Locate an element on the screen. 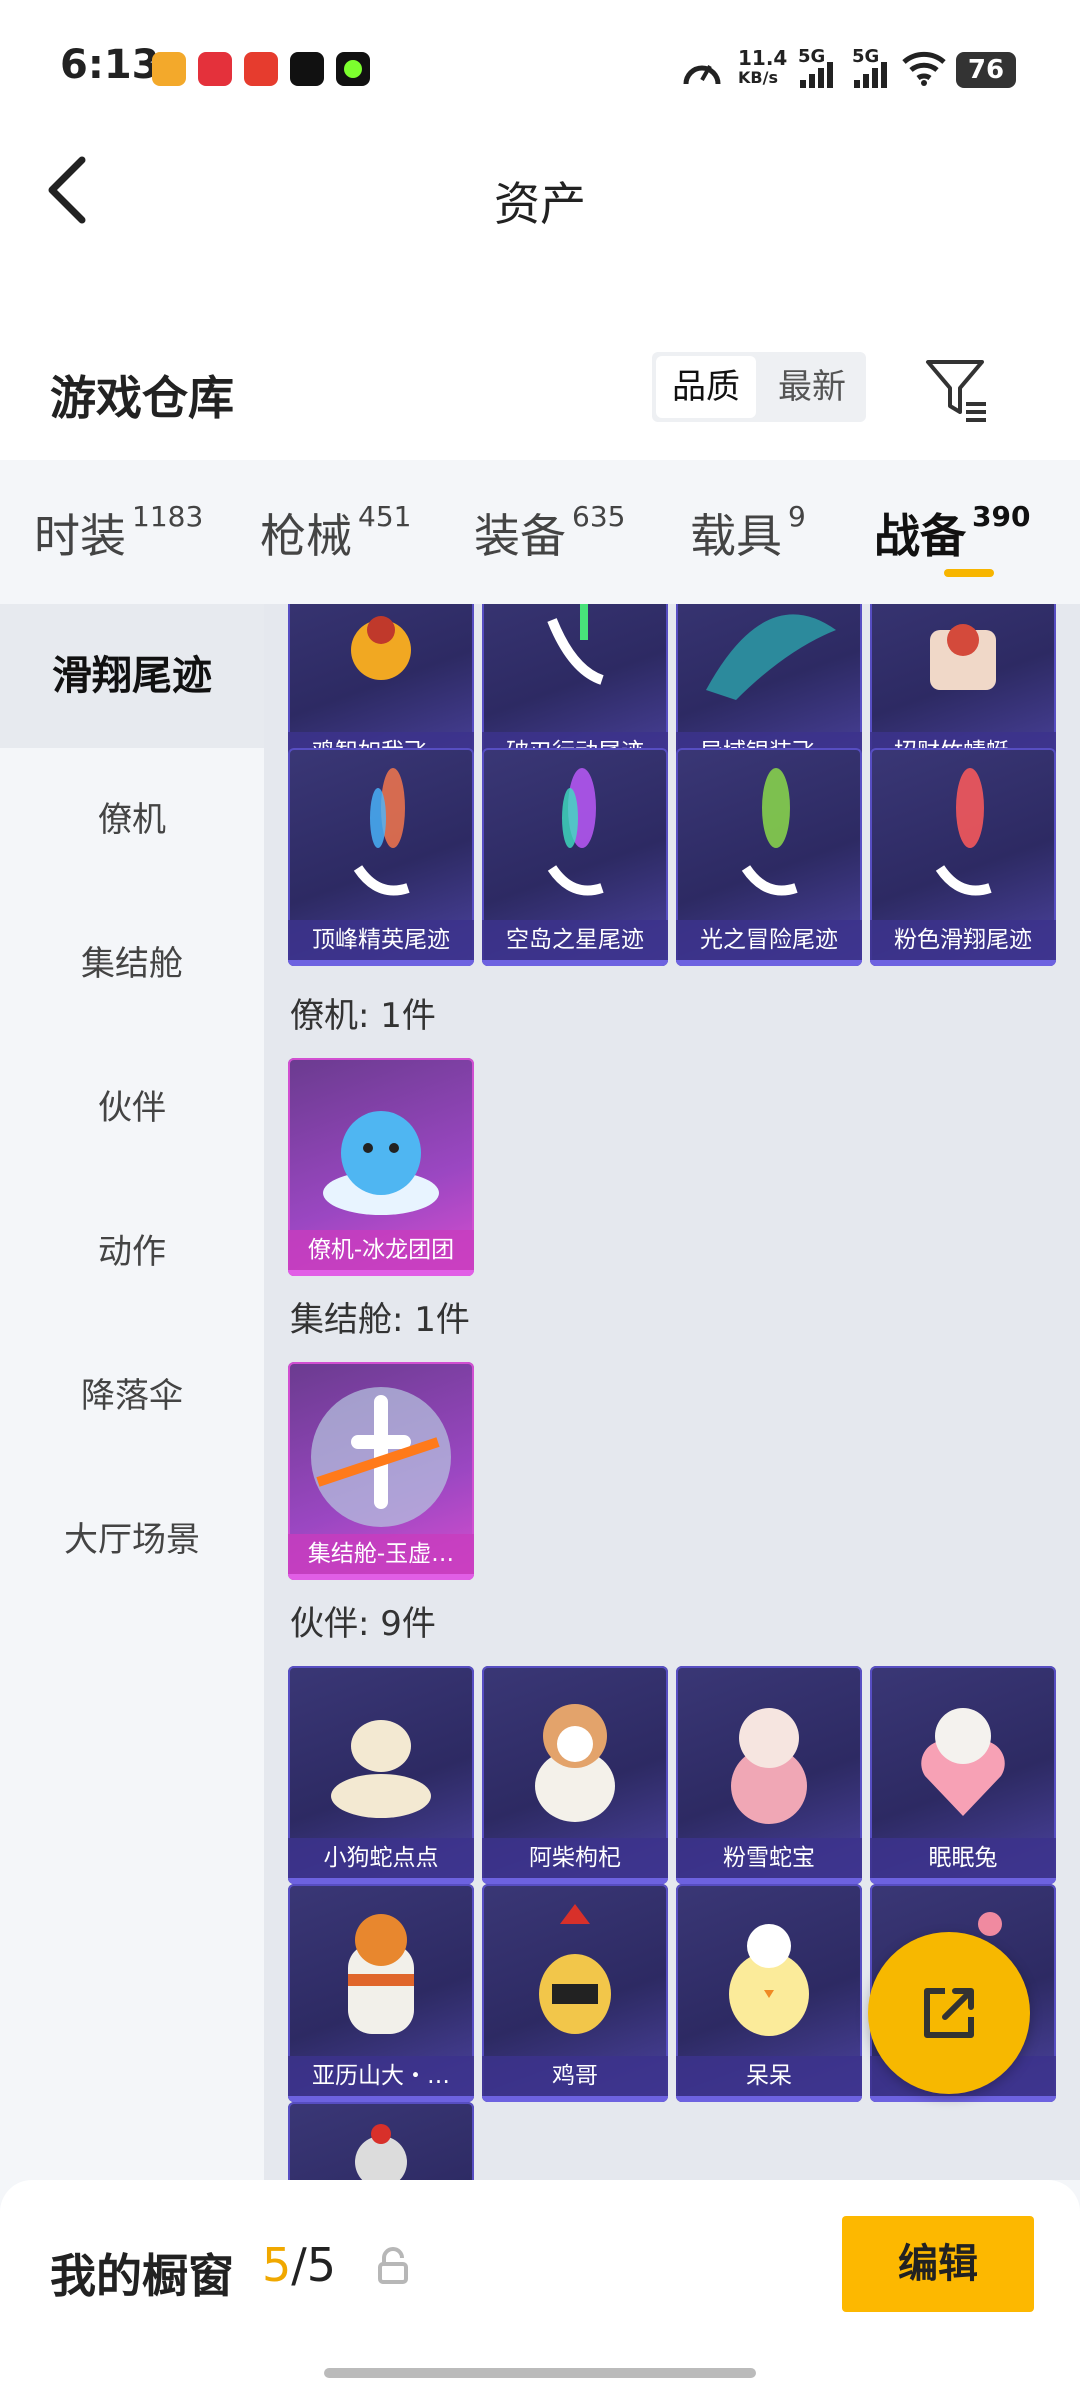 The height and width of the screenshot is (2400, 1080). status-bar: 6:13 11.4 KB/s 5G 5G 76 is located at coordinates (540, 60).